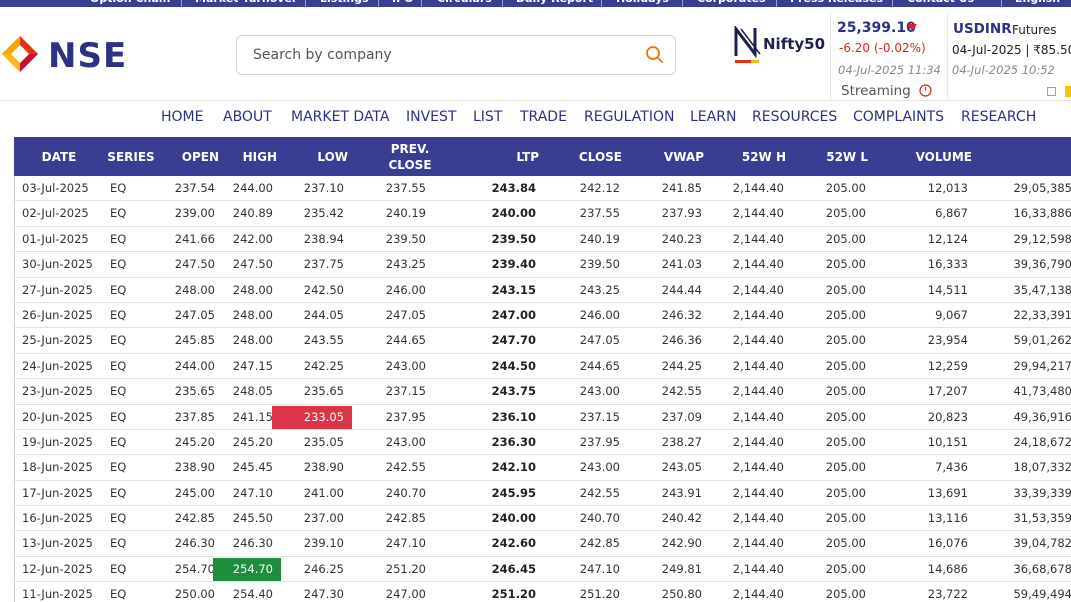 The image size is (1071, 602). Describe the element at coordinates (323, 518) in the screenshot. I see `cell-low: 237.00` at that location.